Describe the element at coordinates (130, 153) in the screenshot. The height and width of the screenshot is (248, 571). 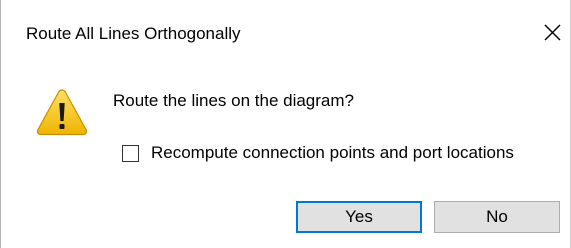
I see `recompute-checkbox` at that location.